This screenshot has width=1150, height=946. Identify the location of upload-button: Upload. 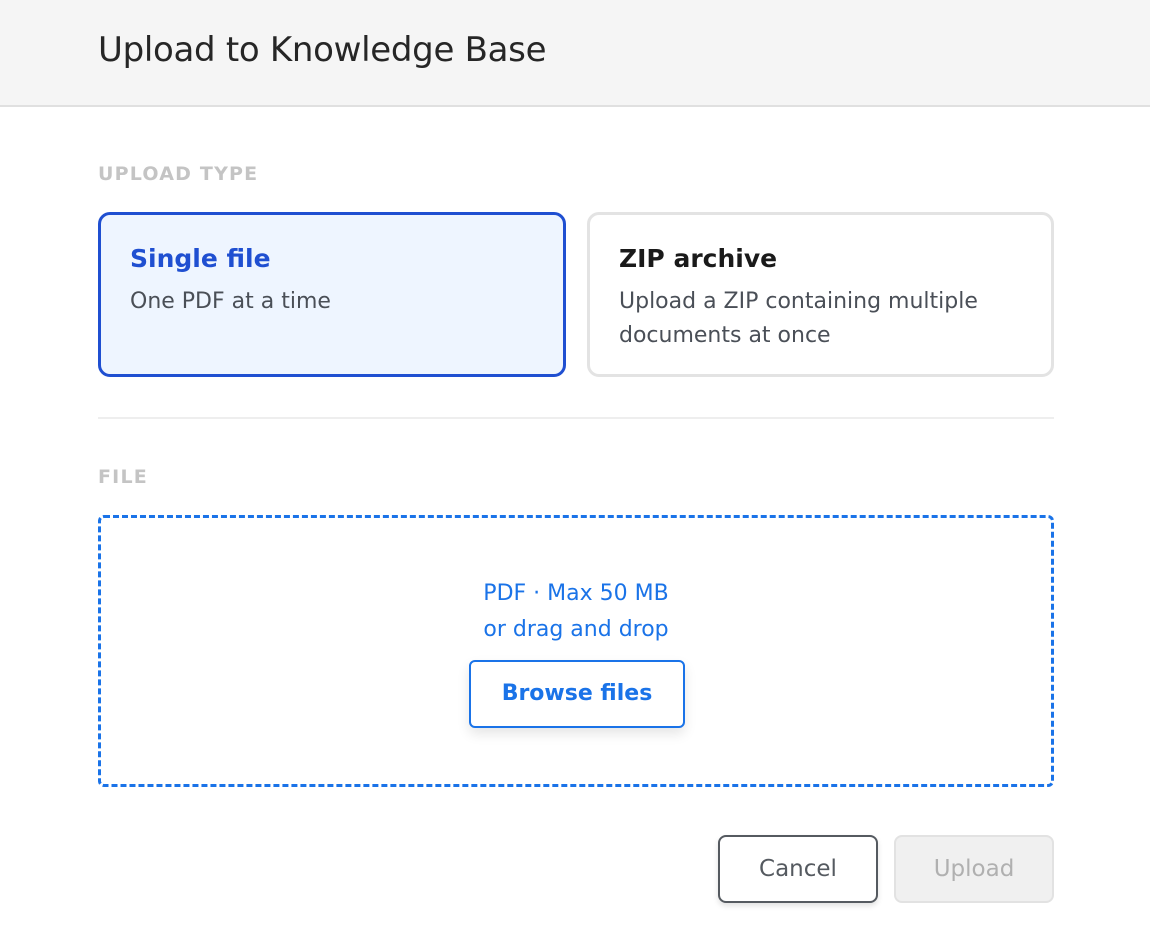
(974, 869).